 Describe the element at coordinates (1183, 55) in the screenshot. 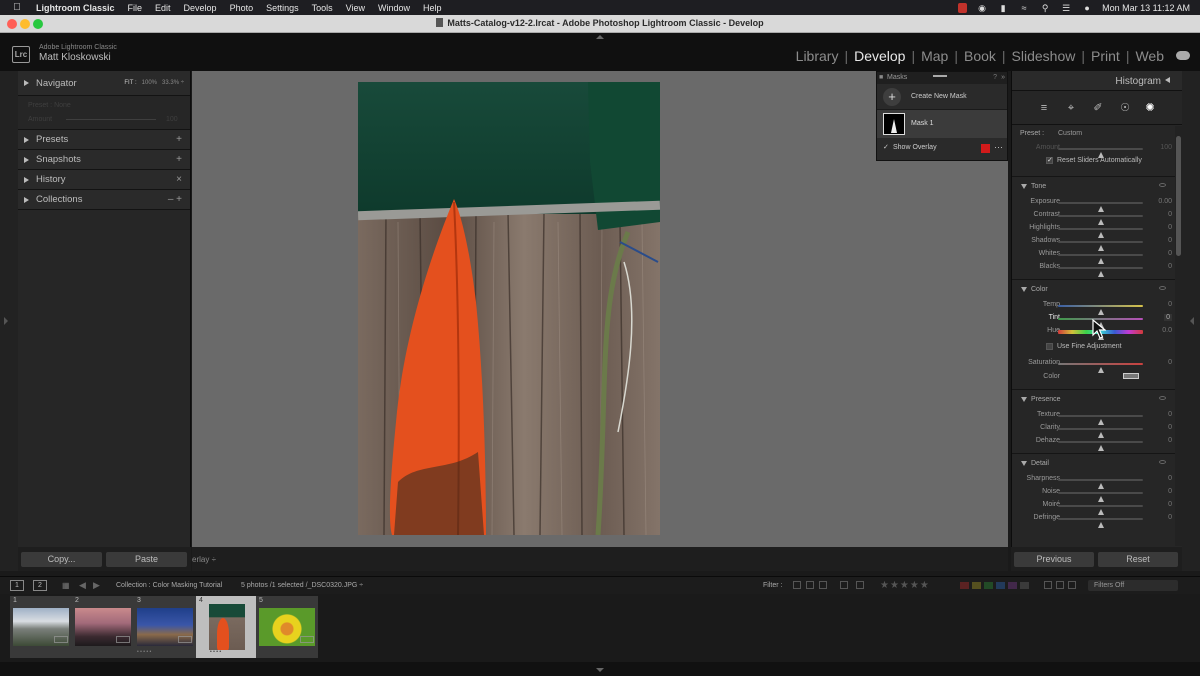

I see `cloud-sync-icon` at that location.